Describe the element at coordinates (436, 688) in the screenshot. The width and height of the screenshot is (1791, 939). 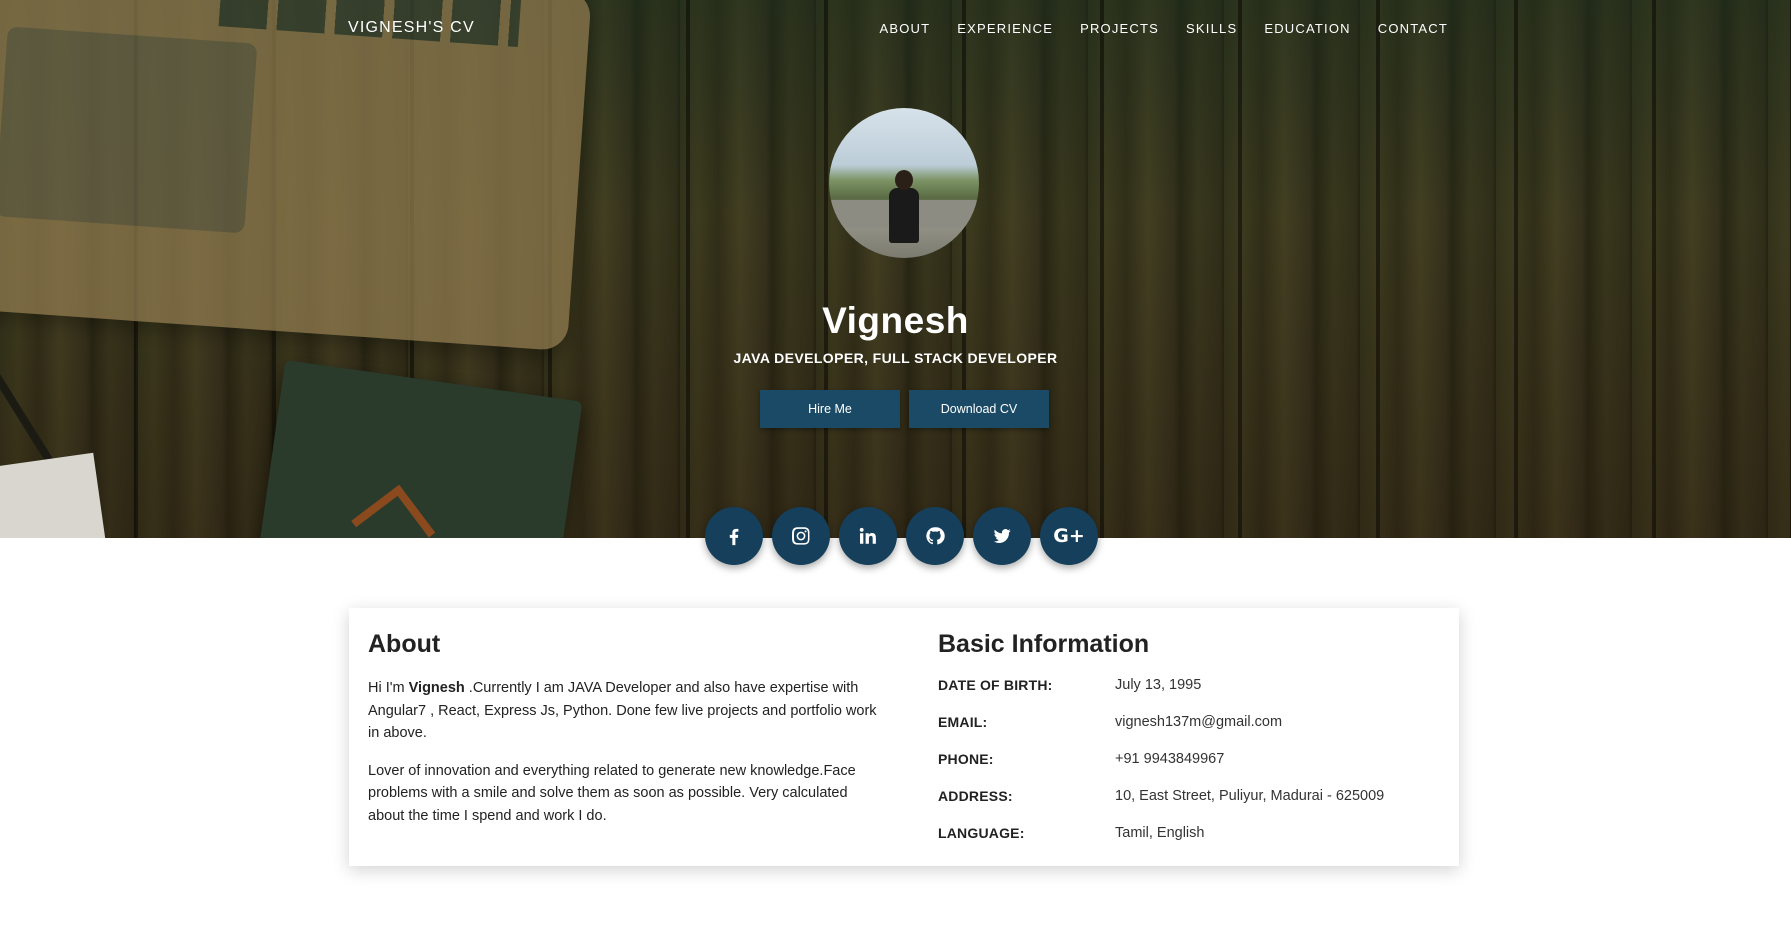
I see `about-name: Vignesh` at that location.